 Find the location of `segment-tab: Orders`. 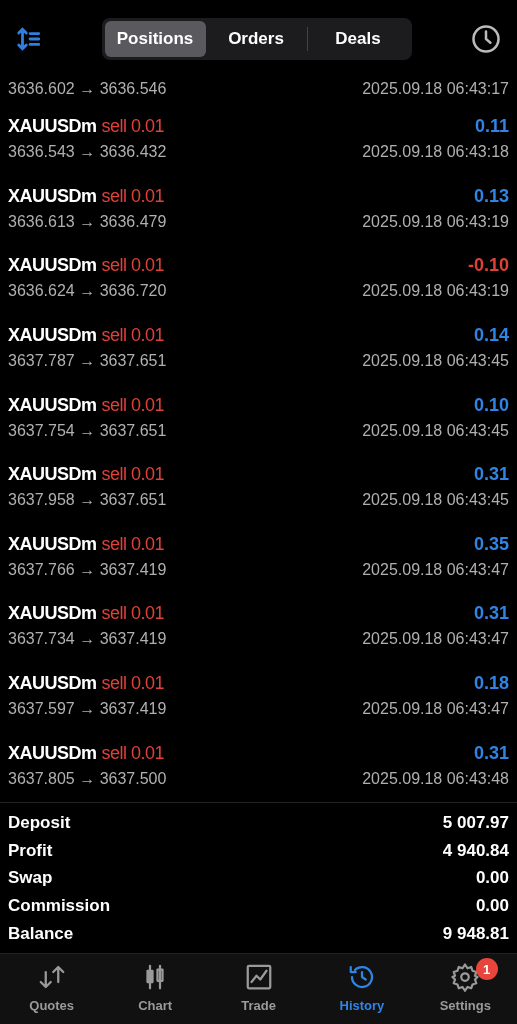

segment-tab: Orders is located at coordinates (256, 39).